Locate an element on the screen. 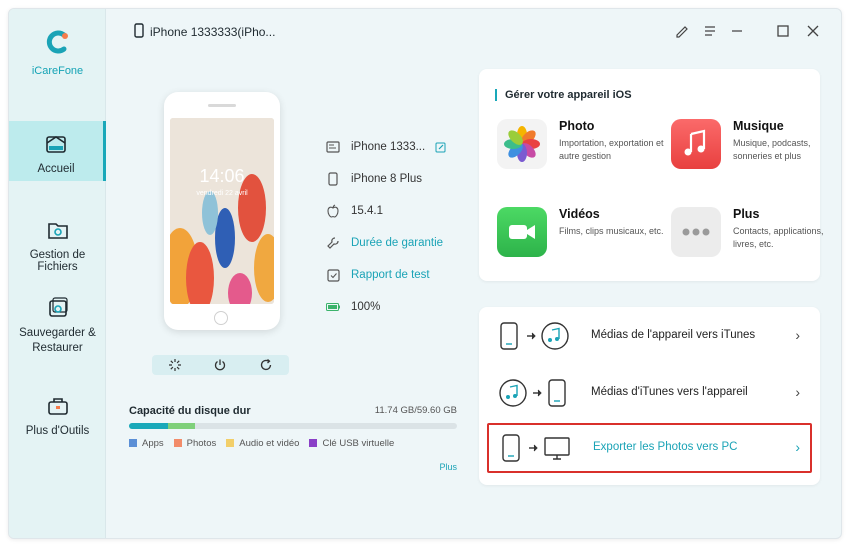  warranty-link: Durée de garantie is located at coordinates (400, 243).